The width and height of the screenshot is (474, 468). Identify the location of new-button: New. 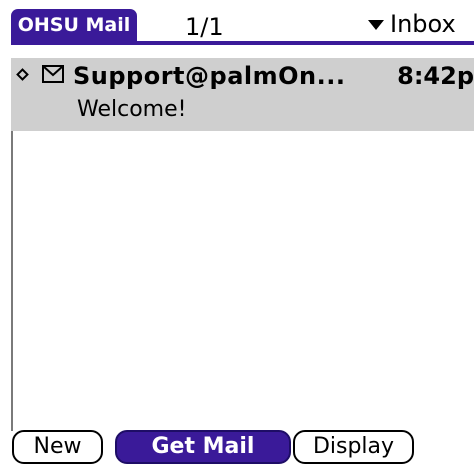
(57, 447).